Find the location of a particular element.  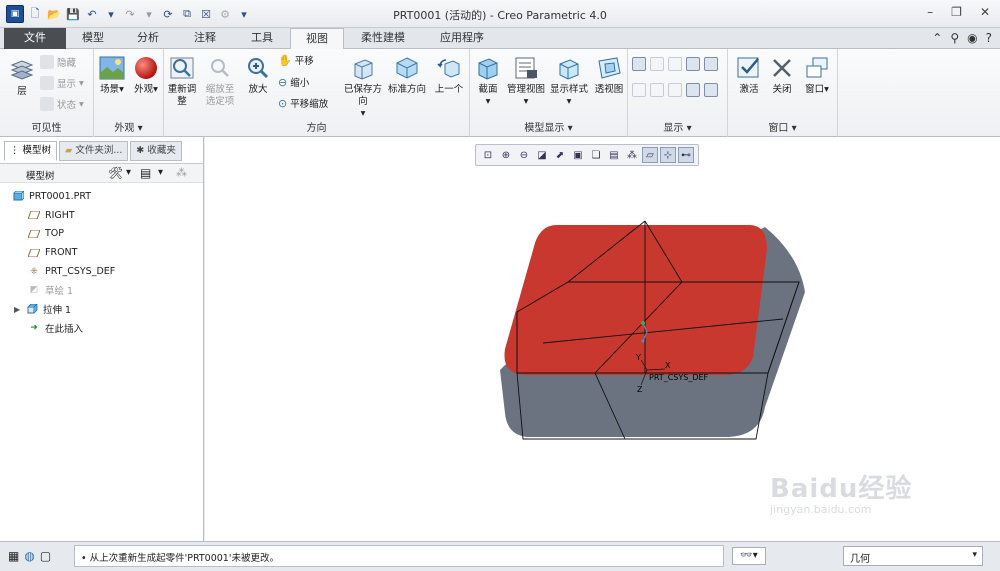

chevron-down-icon: ▾ is located at coordinates (81, 83).